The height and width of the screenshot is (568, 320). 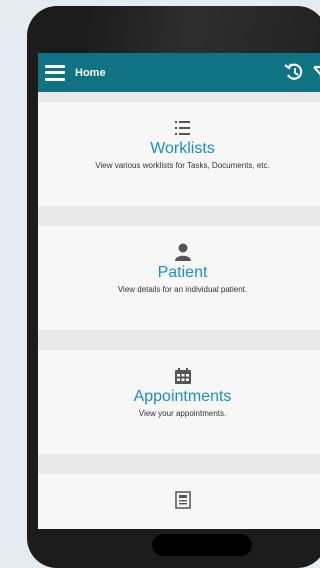 What do you see at coordinates (182, 500) in the screenshot?
I see `newspaper-icon` at bounding box center [182, 500].